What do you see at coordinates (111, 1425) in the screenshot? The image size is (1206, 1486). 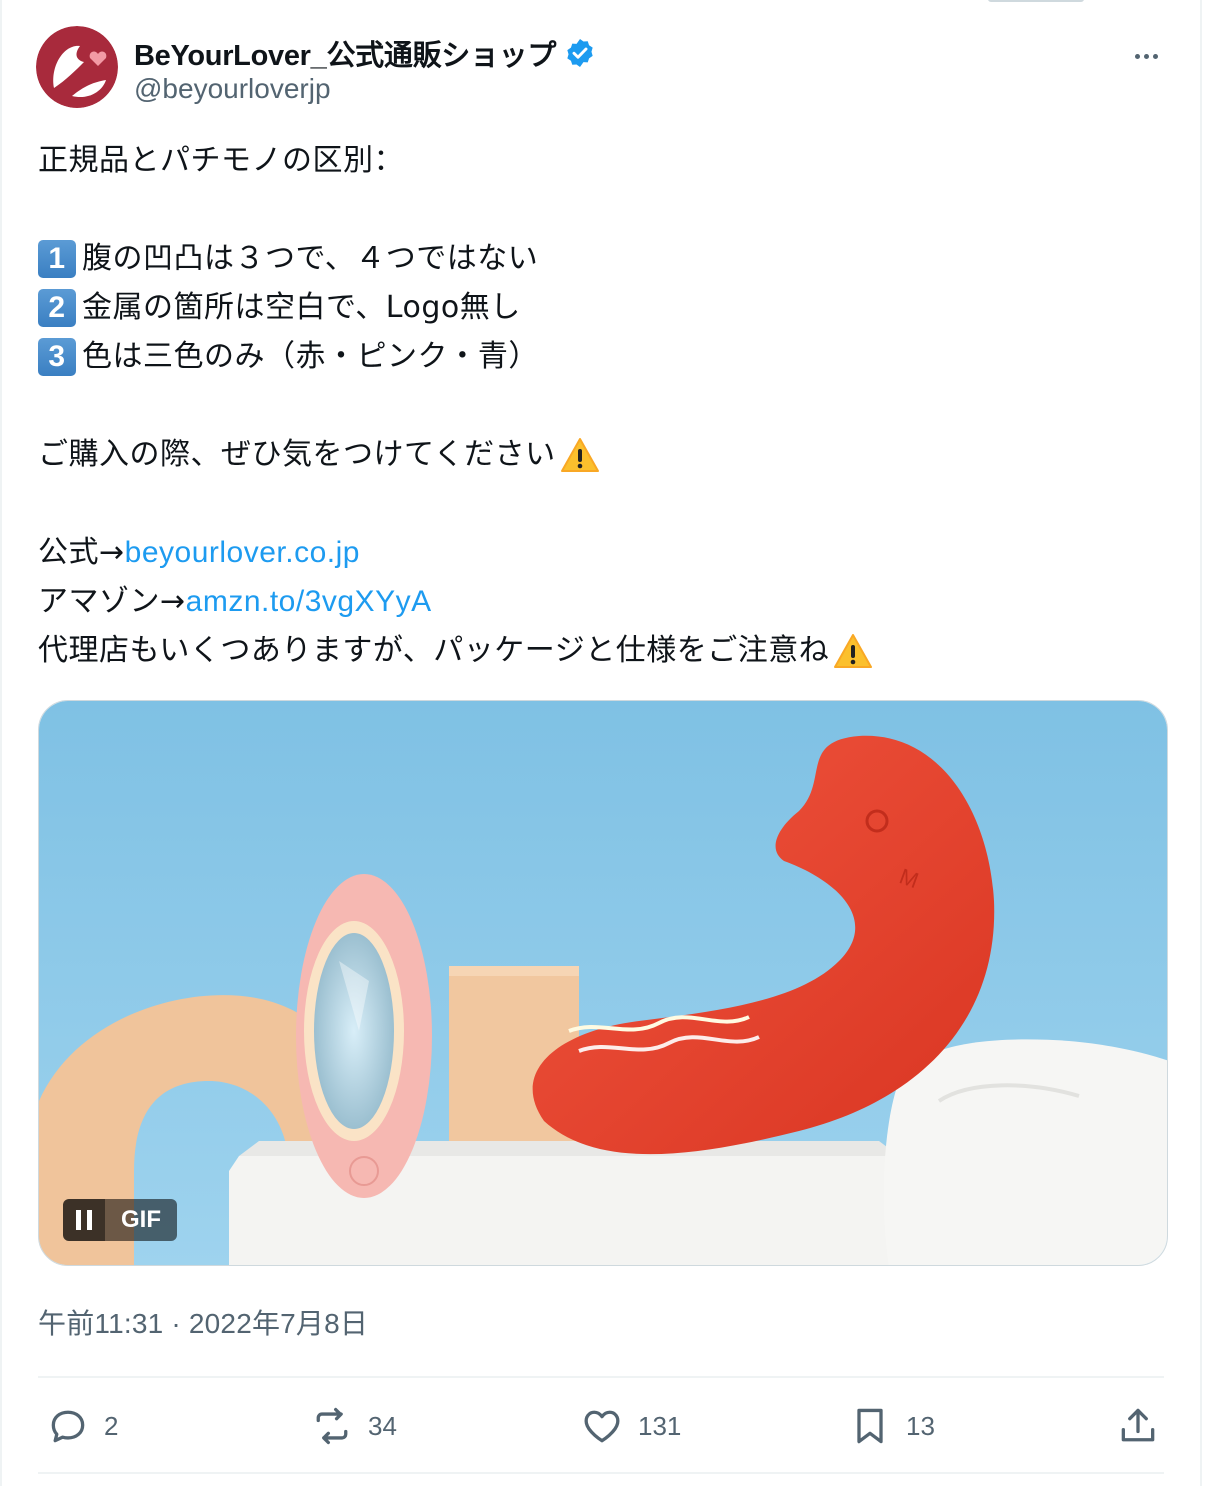 I see `reply-count: 2` at bounding box center [111, 1425].